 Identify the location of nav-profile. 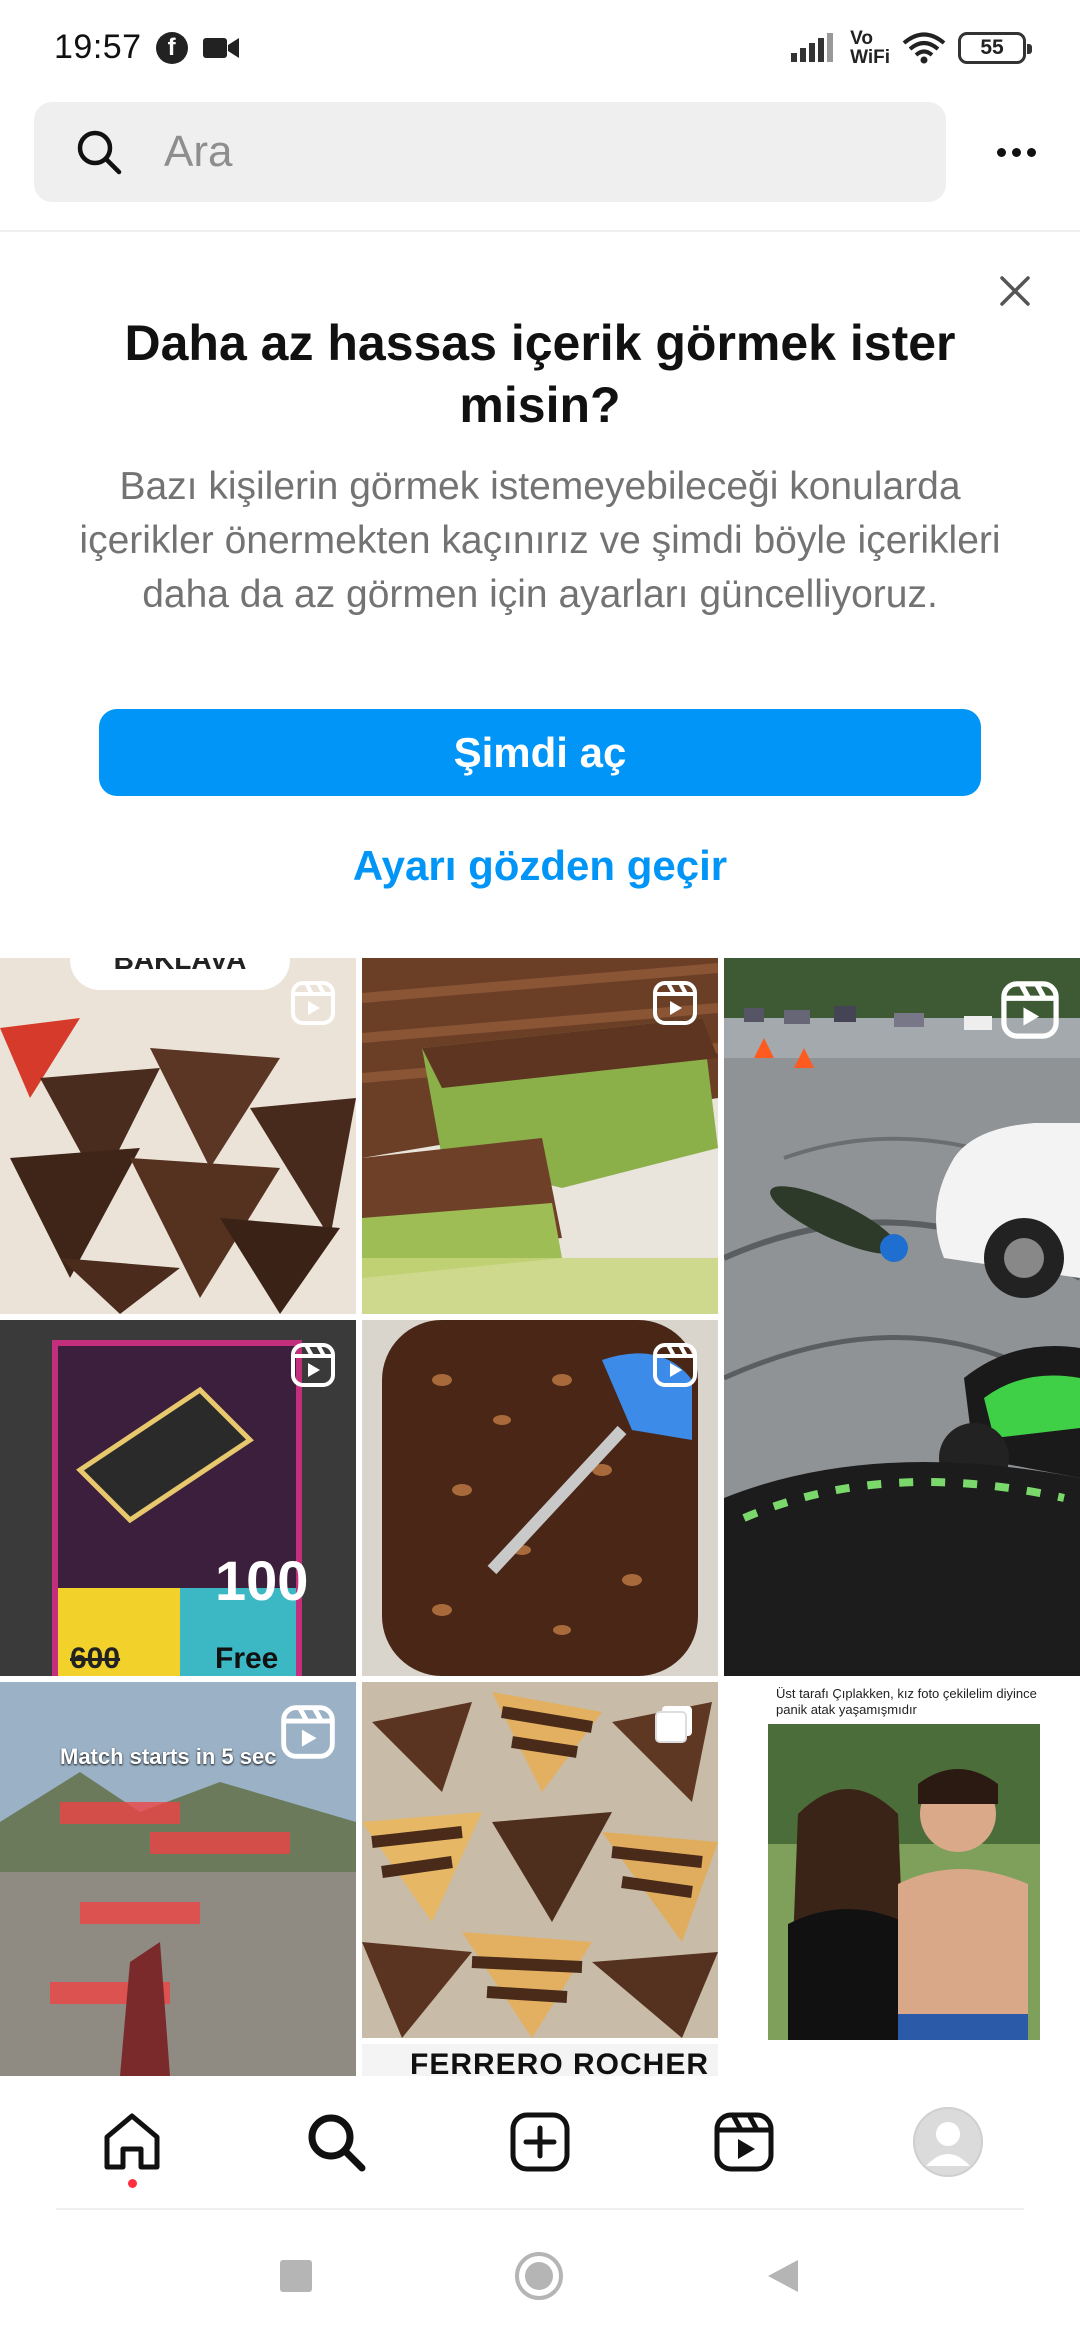
(948, 2142).